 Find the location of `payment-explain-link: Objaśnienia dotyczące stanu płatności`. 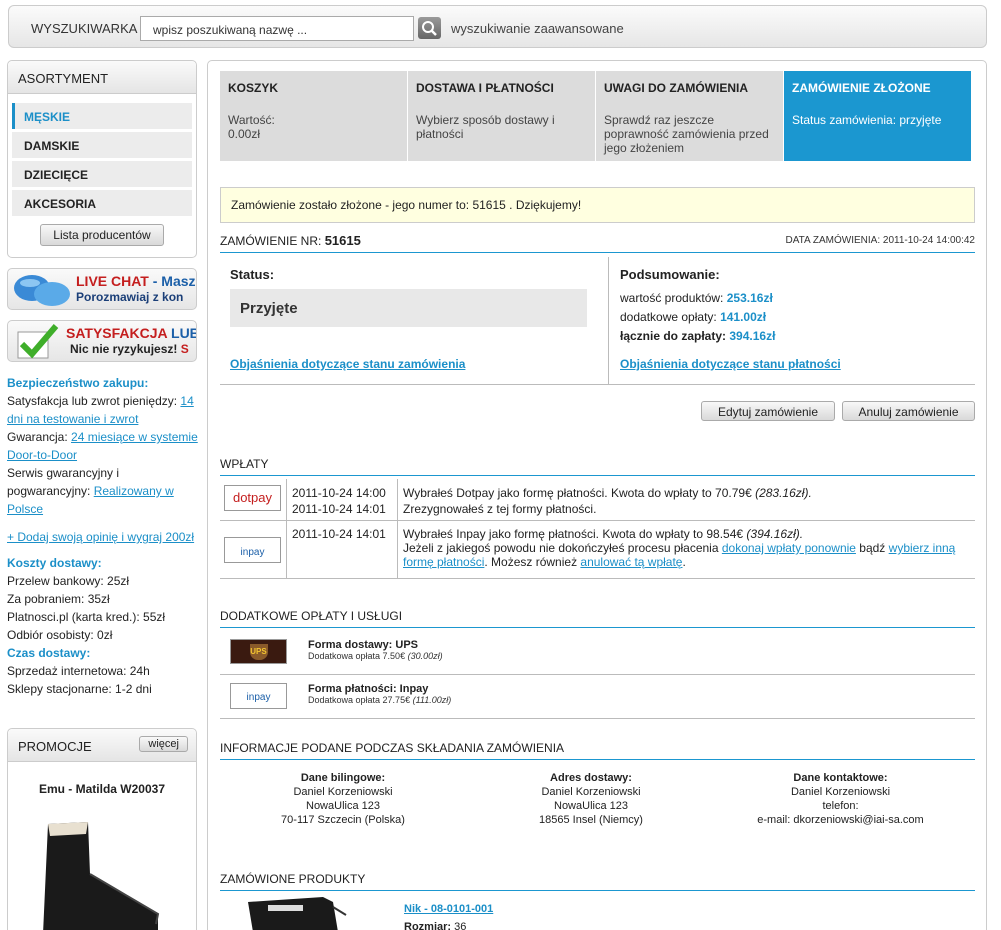

payment-explain-link: Objaśnienia dotyczące stanu płatności is located at coordinates (730, 364).